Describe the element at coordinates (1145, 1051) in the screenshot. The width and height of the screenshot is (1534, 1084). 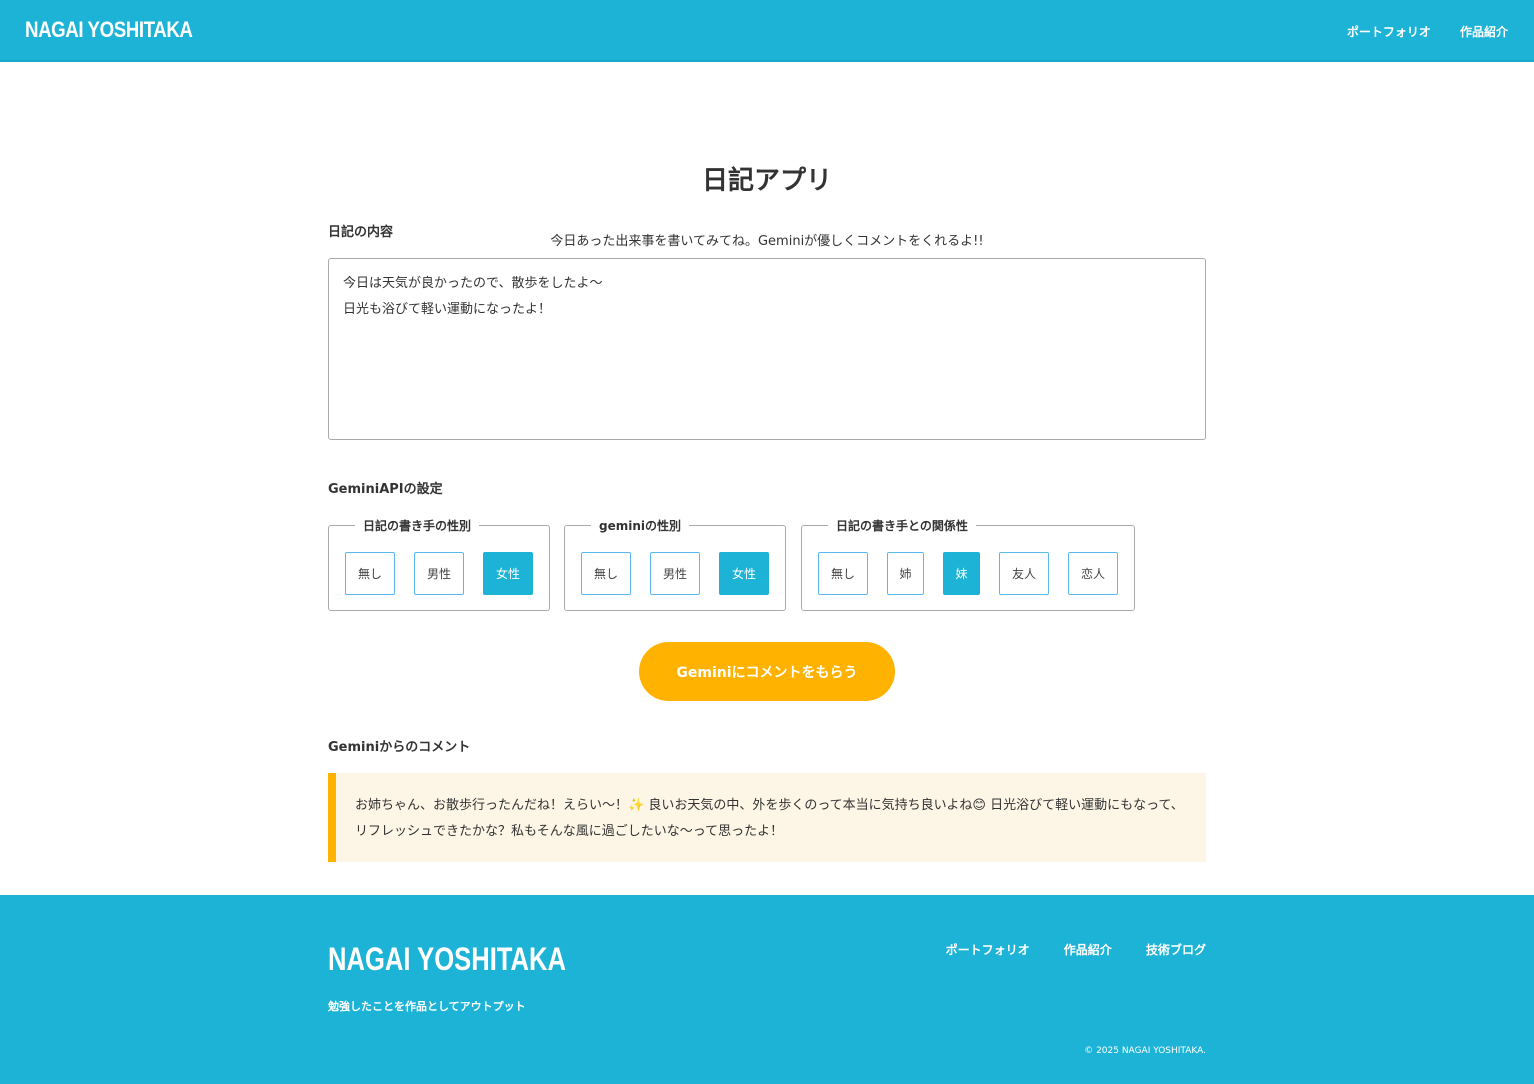
I see `copyright: © 2025 NAGAI YOSHITAKA.` at that location.